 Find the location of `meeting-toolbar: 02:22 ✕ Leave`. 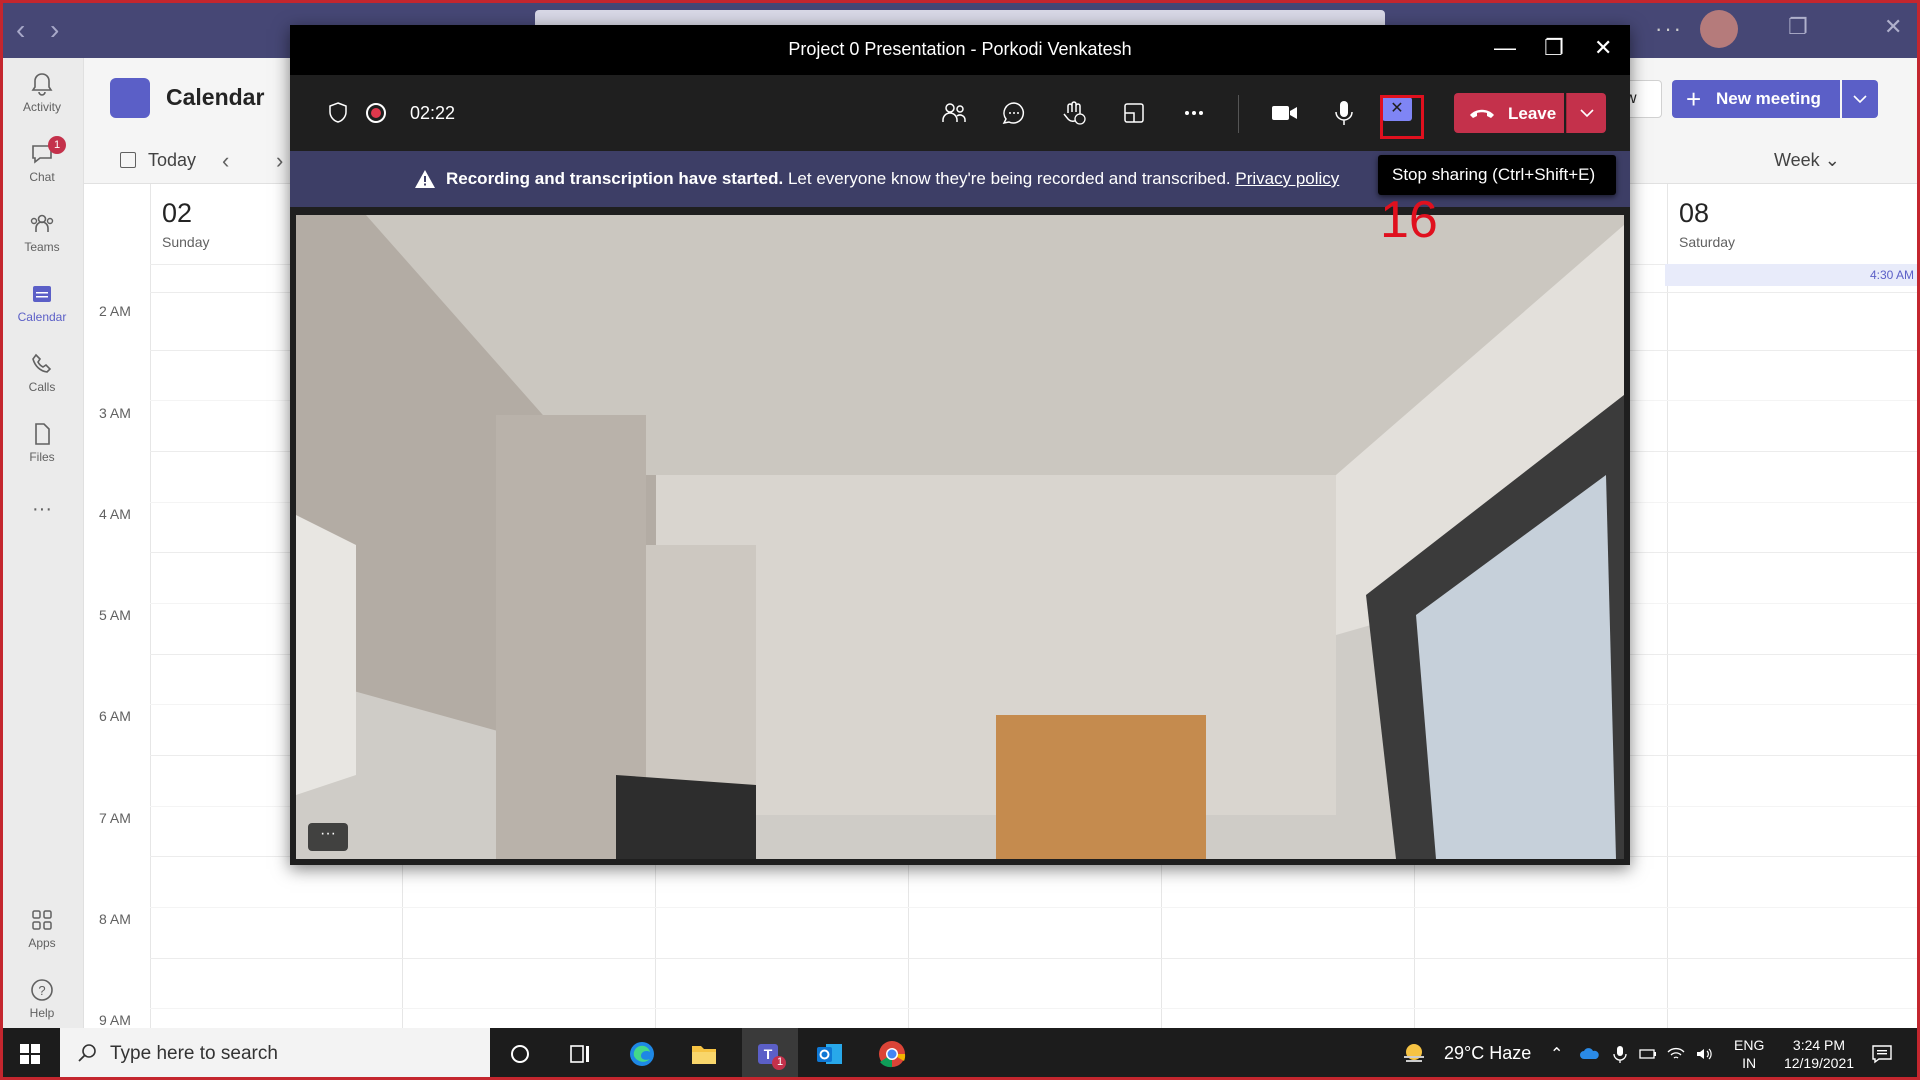

meeting-toolbar: 02:22 ✕ Leave is located at coordinates (960, 113).